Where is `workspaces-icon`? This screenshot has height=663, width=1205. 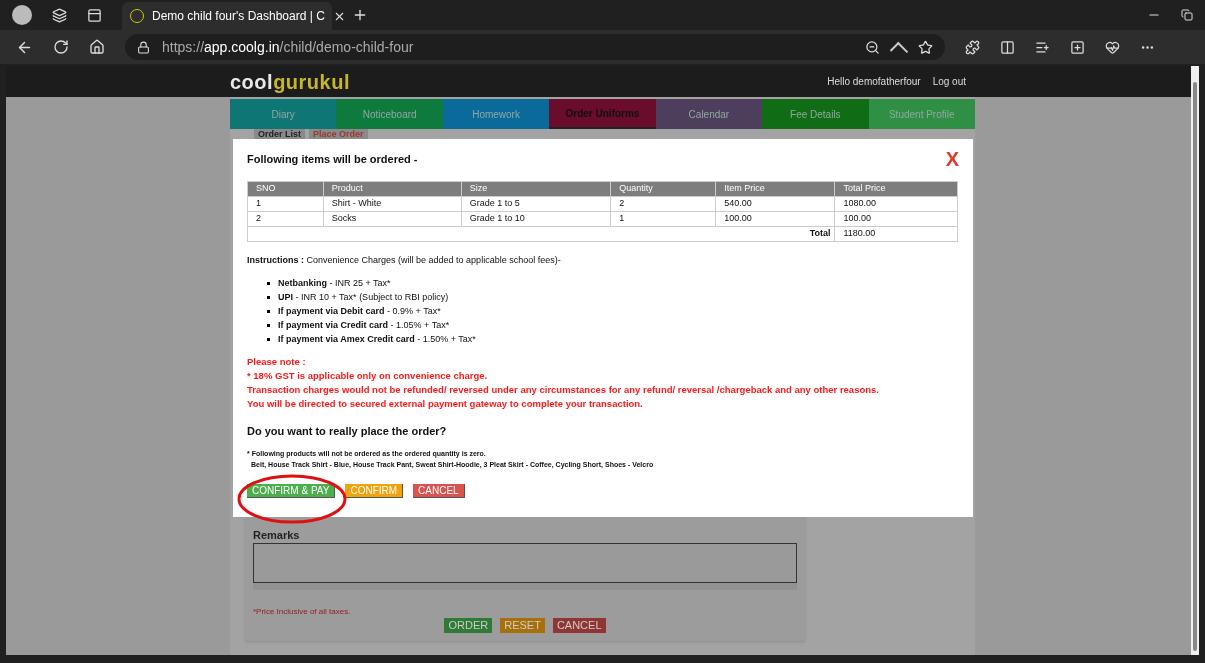 workspaces-icon is located at coordinates (59, 15).